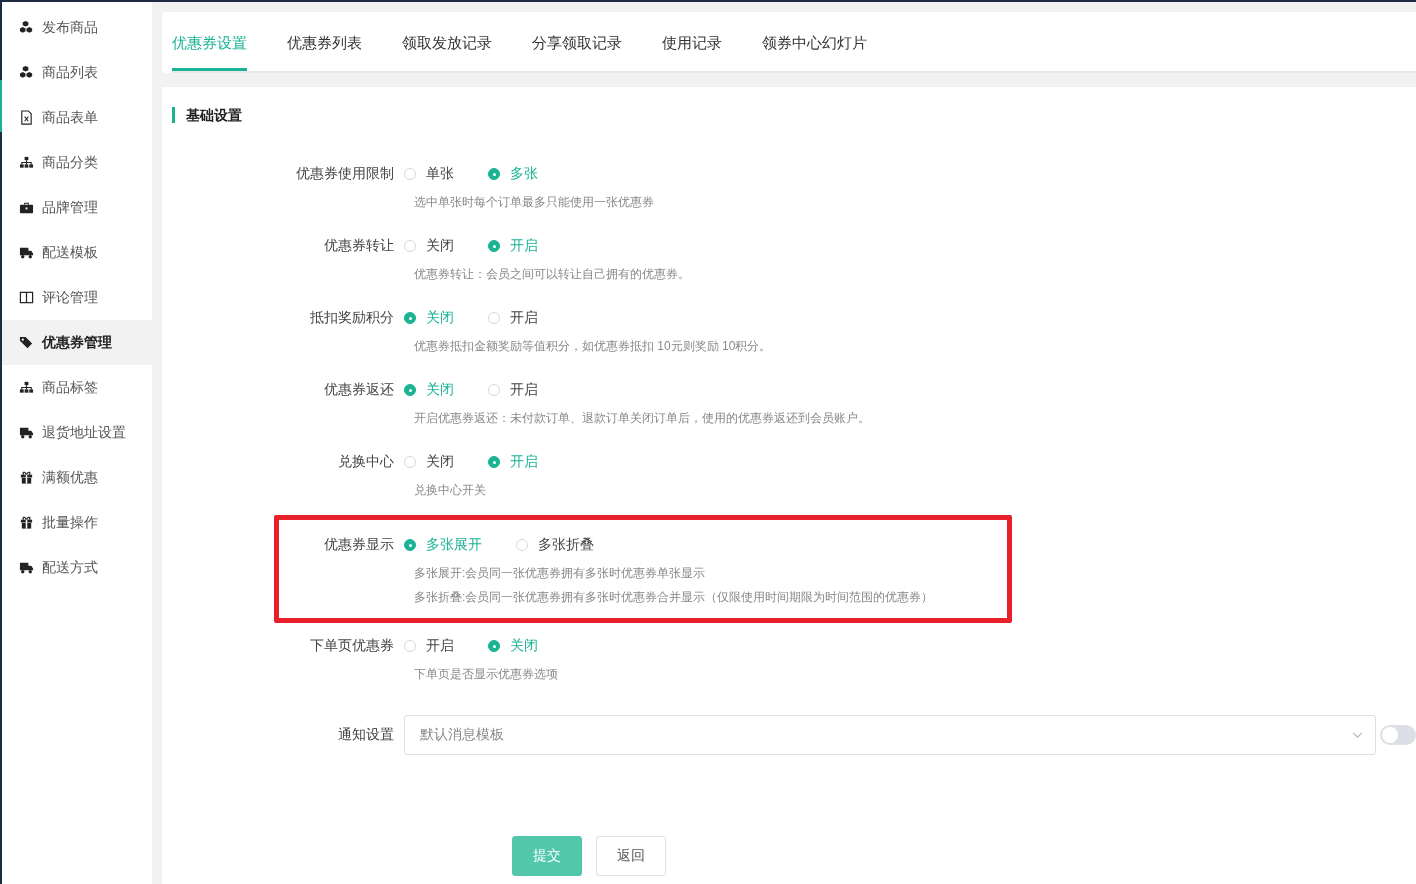 This screenshot has width=1416, height=884. Describe the element at coordinates (1357, 735) in the screenshot. I see `chevron-down-icon` at that location.